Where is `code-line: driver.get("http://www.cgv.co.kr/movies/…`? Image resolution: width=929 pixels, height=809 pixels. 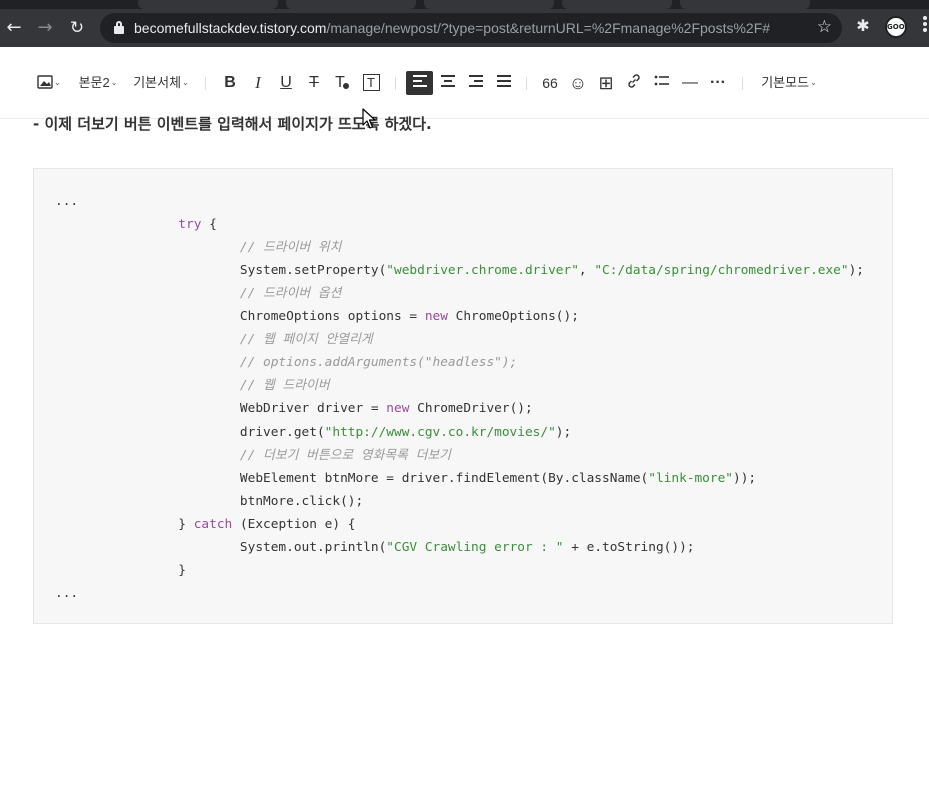
code-line: driver.get("http://www.cgv.co.kr/movies/… is located at coordinates (313, 432).